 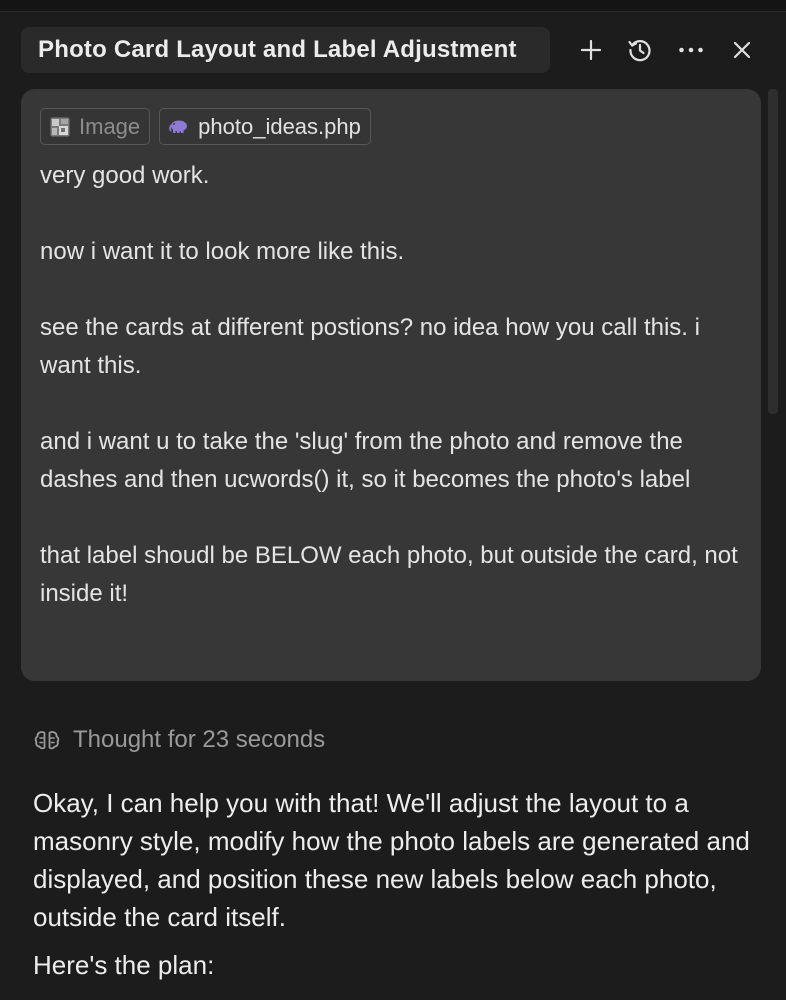 I want to click on close-icon, so click(x=742, y=50).